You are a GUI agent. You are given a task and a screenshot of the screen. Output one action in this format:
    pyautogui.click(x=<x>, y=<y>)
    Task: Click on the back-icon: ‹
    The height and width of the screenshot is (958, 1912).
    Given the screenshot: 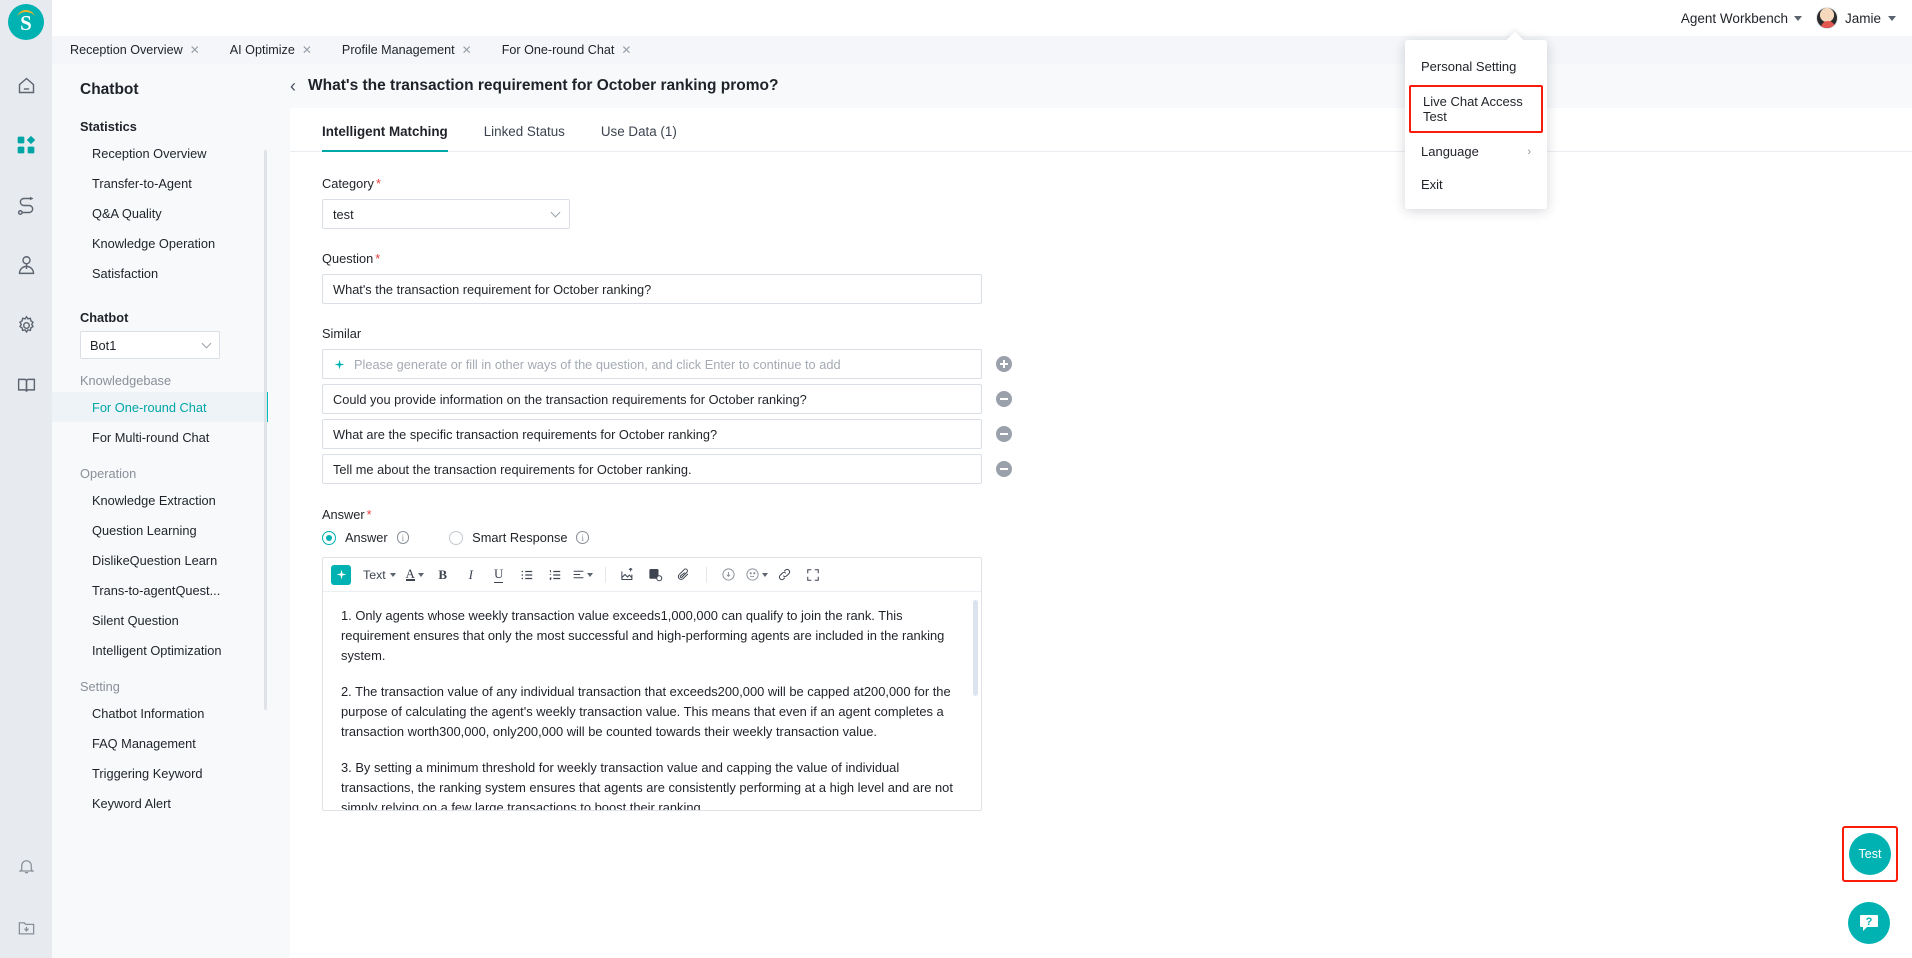 What is the action you would take?
    pyautogui.click(x=293, y=86)
    